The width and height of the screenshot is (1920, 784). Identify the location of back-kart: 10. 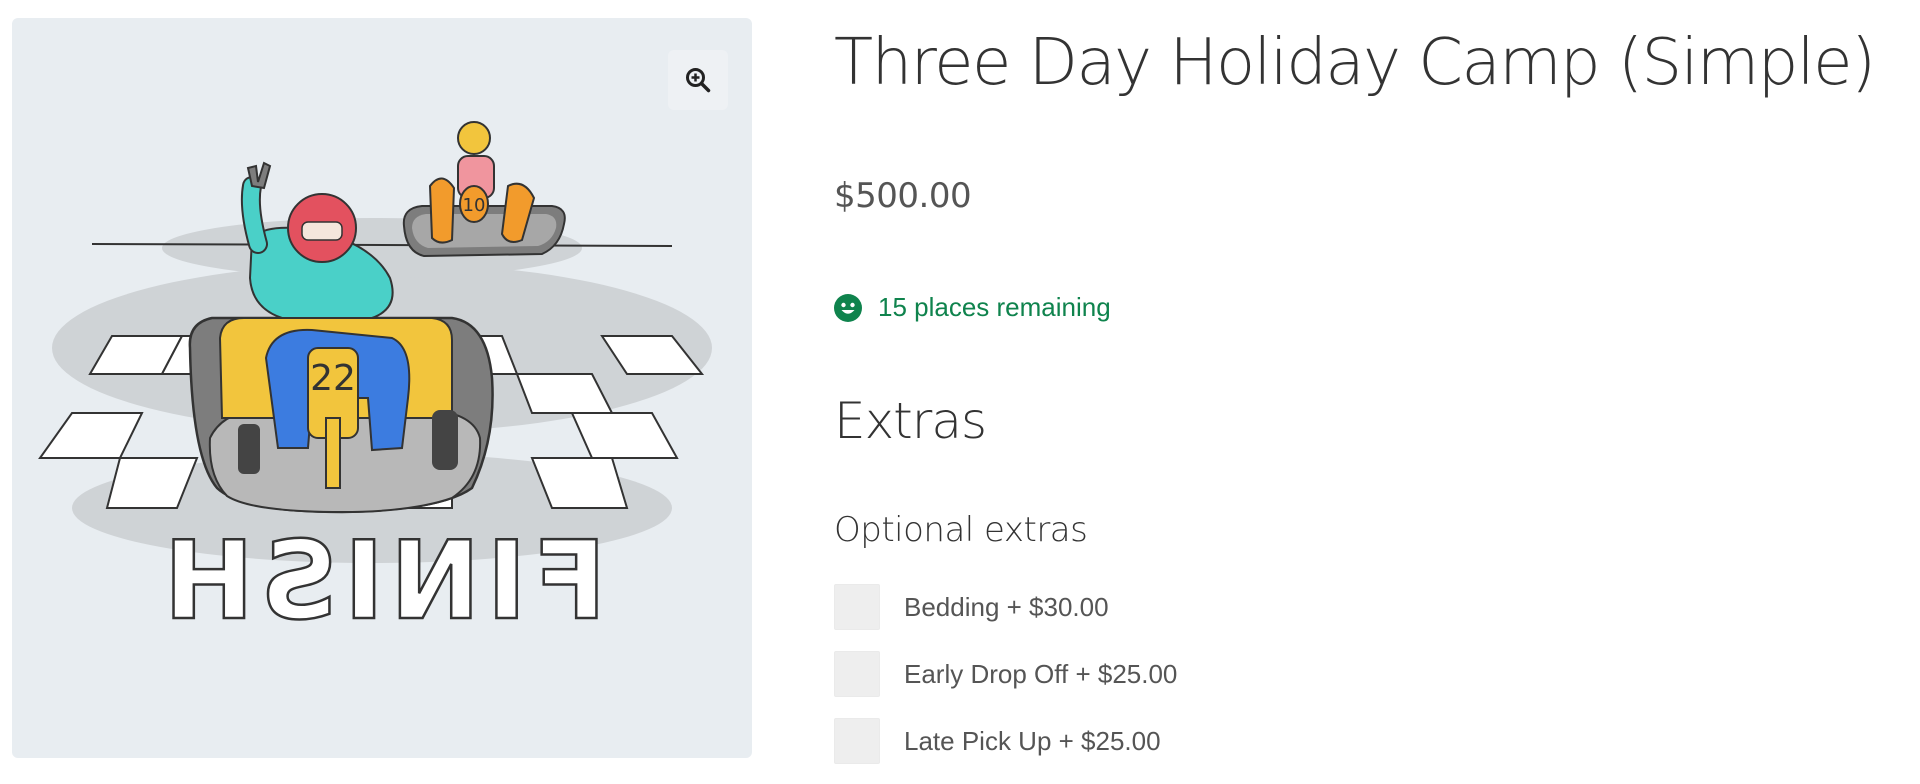
(484, 189).